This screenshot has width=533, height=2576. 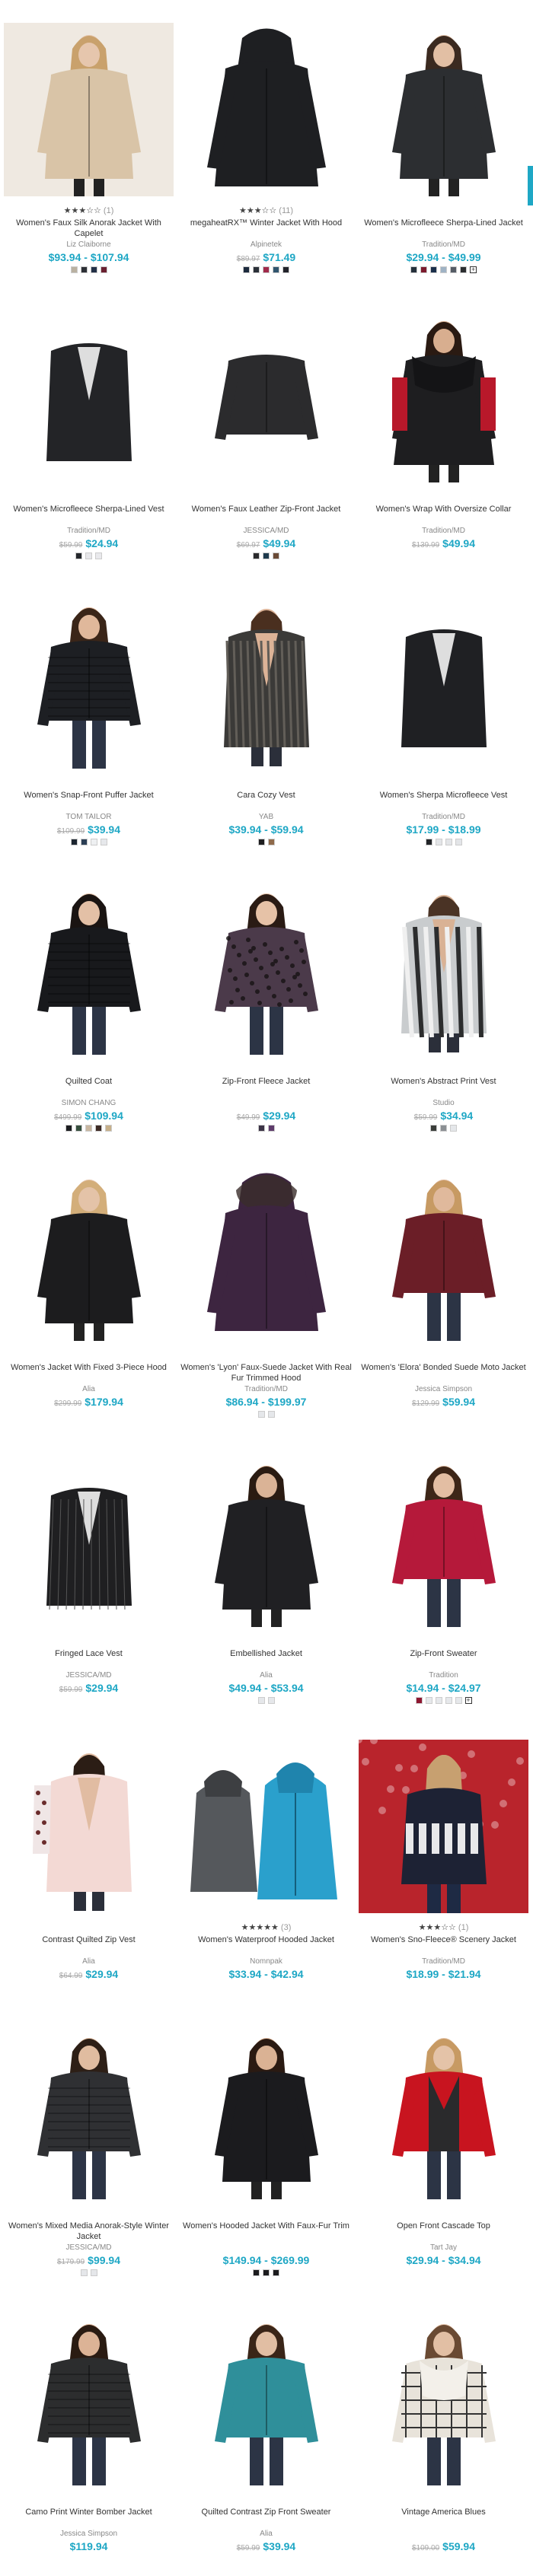 What do you see at coordinates (444, 509) in the screenshot?
I see `product-name-link: Women's Wrap With Oversize Collar` at bounding box center [444, 509].